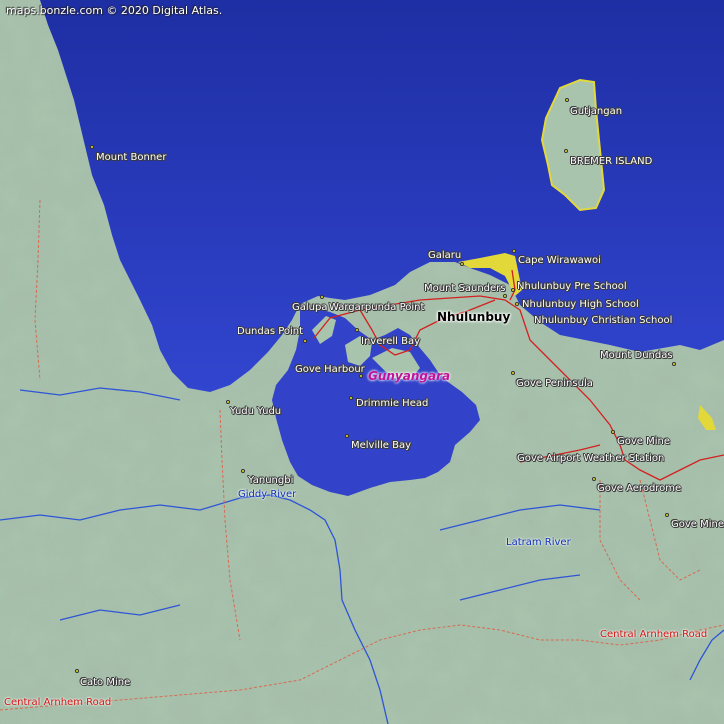 The image size is (724, 724). I want to click on nhulunbuy-pre-school-marker, so click(513, 290).